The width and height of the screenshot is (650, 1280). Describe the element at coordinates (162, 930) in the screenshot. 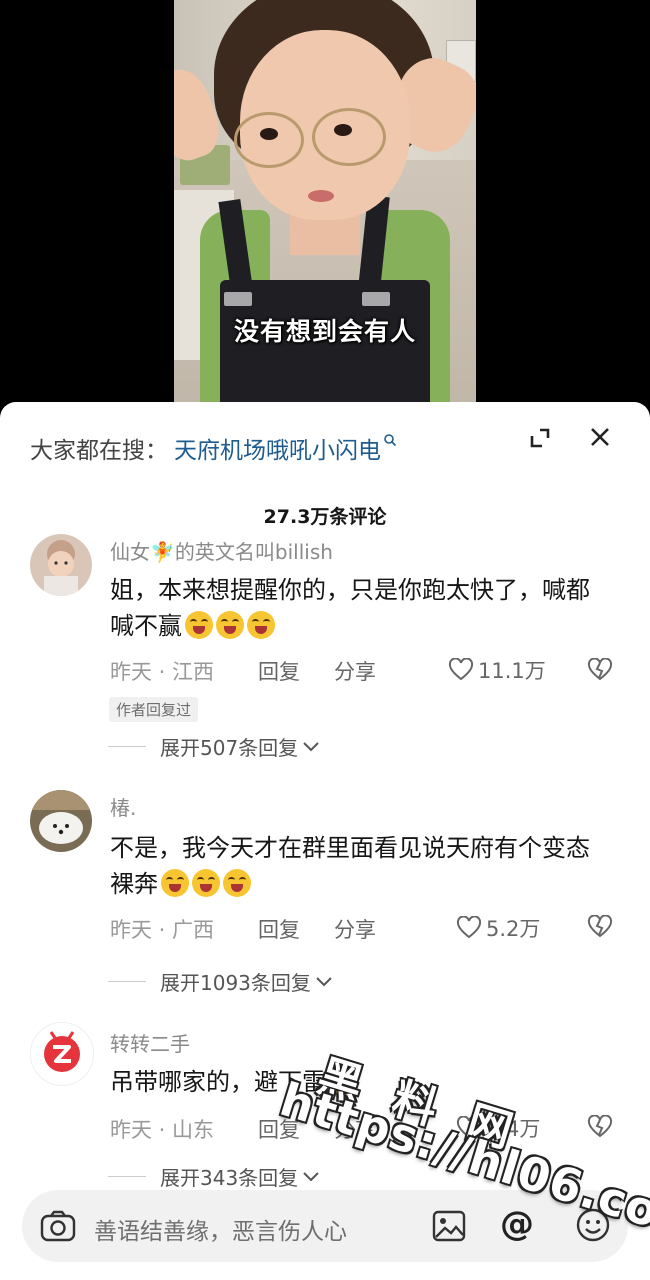

I see `comment-time-location: 昨天 · 广西` at that location.